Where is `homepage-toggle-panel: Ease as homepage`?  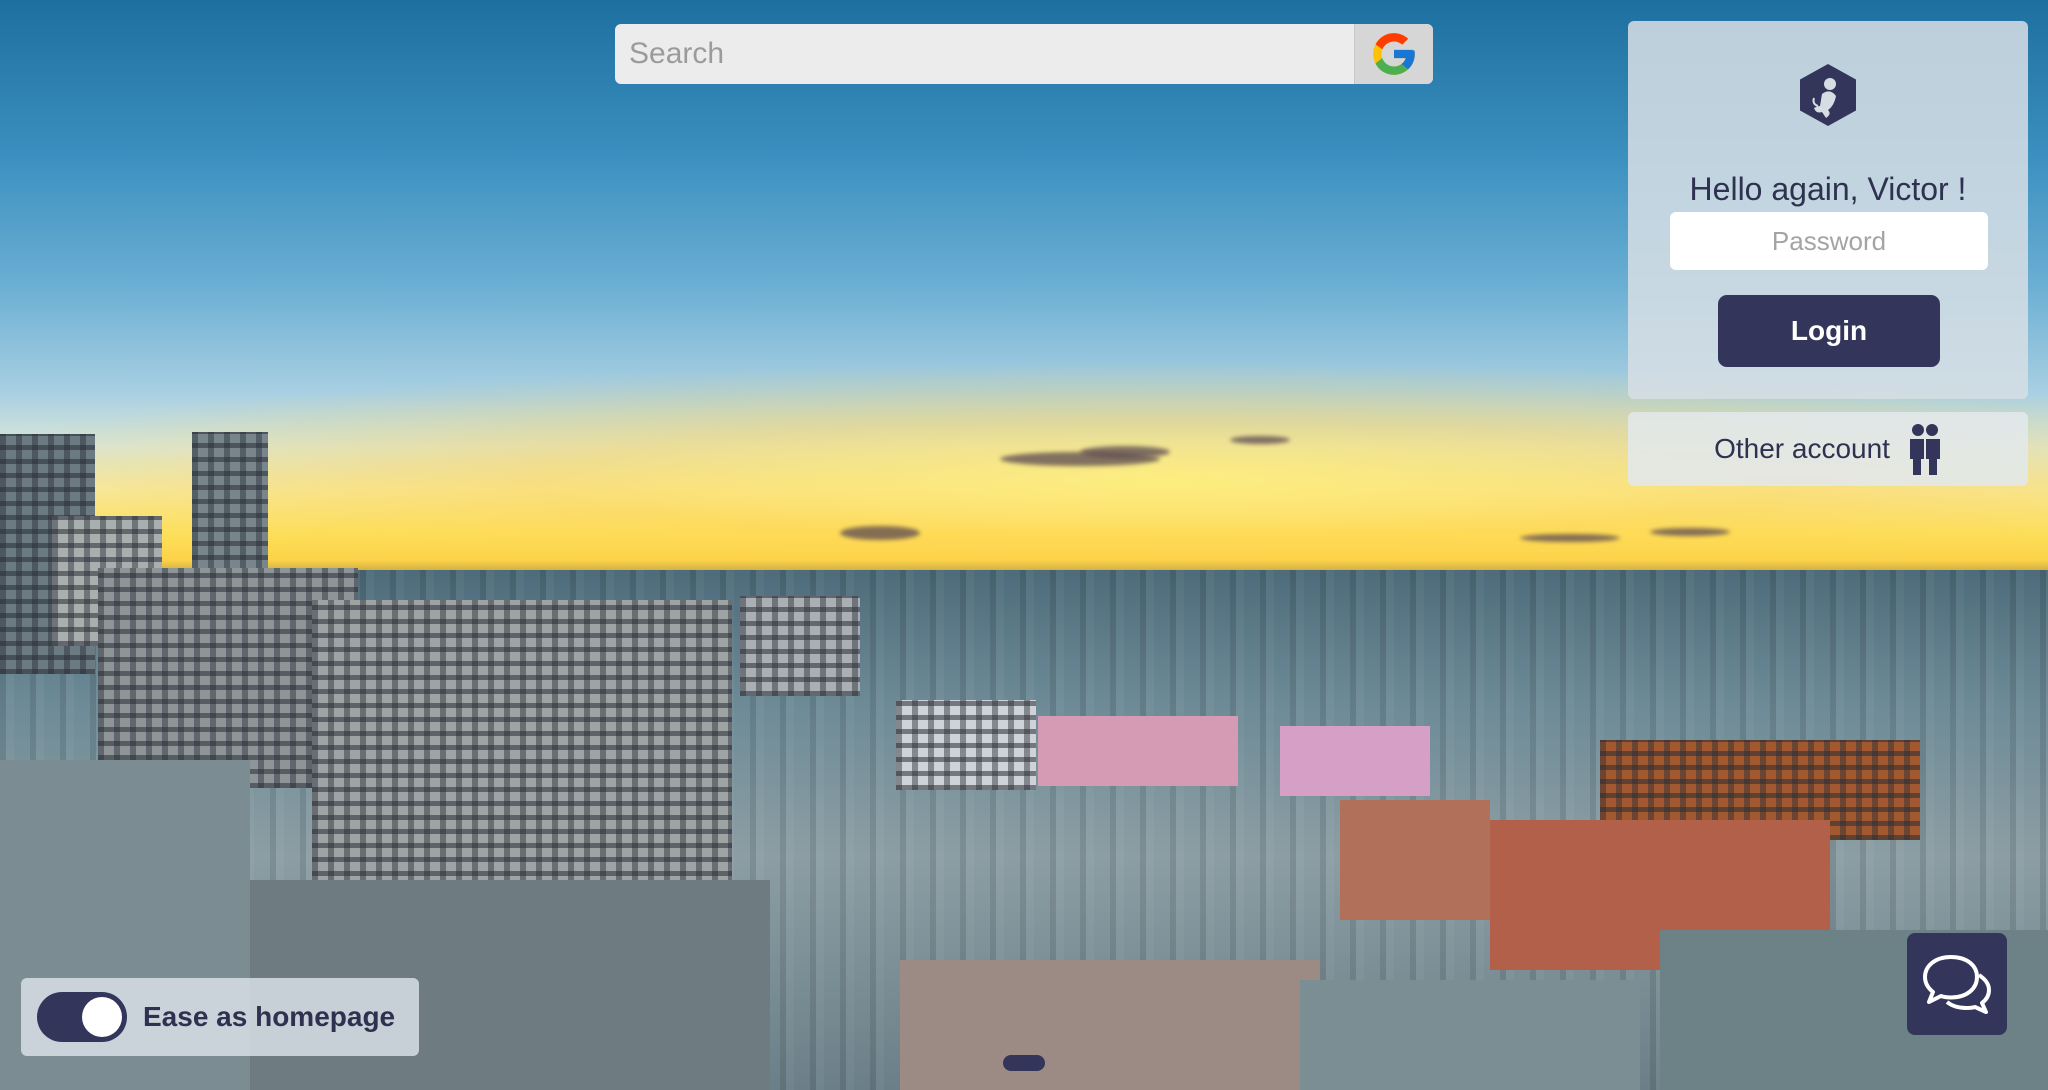 homepage-toggle-panel: Ease as homepage is located at coordinates (220, 1017).